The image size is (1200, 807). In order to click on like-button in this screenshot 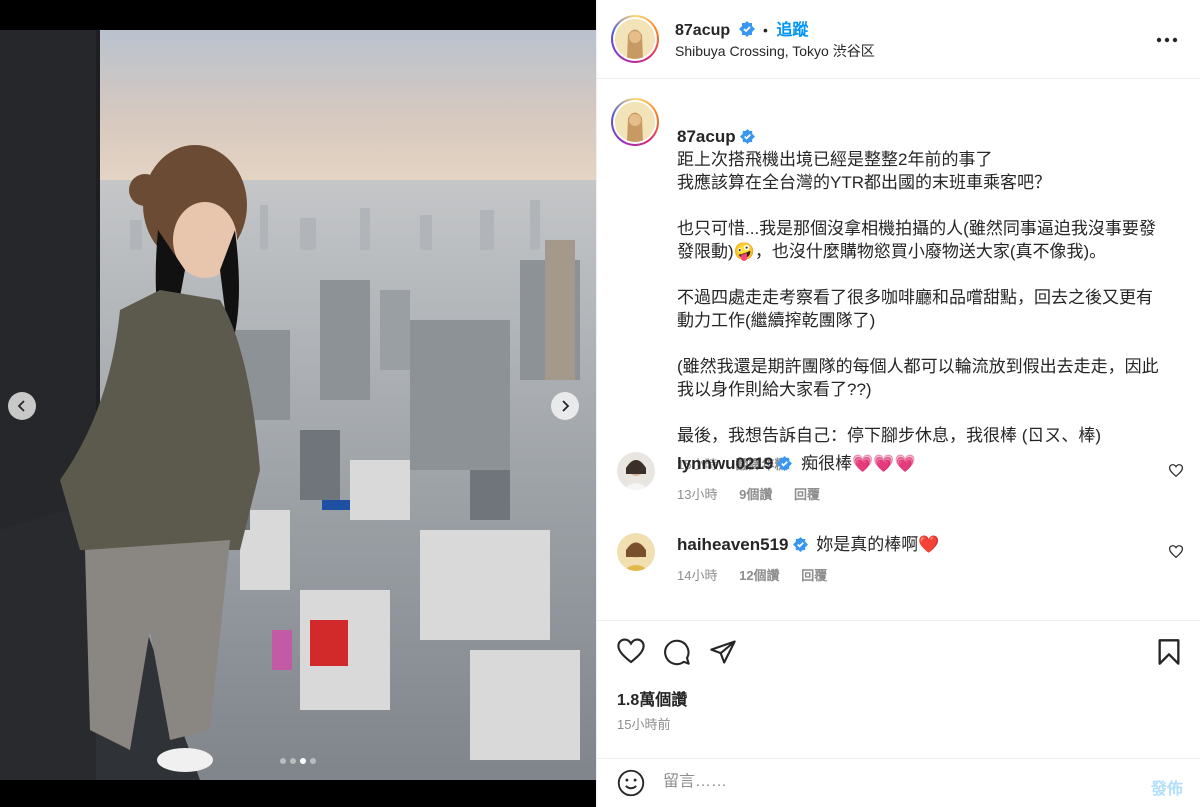, I will do `click(631, 653)`.